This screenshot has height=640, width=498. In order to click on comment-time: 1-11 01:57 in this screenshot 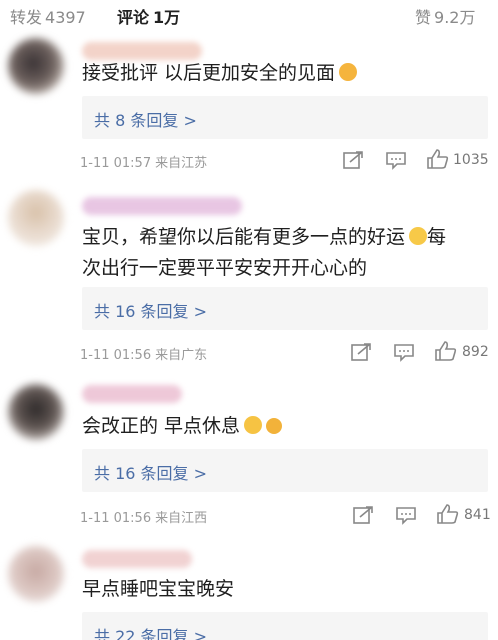, I will do `click(116, 163)`.